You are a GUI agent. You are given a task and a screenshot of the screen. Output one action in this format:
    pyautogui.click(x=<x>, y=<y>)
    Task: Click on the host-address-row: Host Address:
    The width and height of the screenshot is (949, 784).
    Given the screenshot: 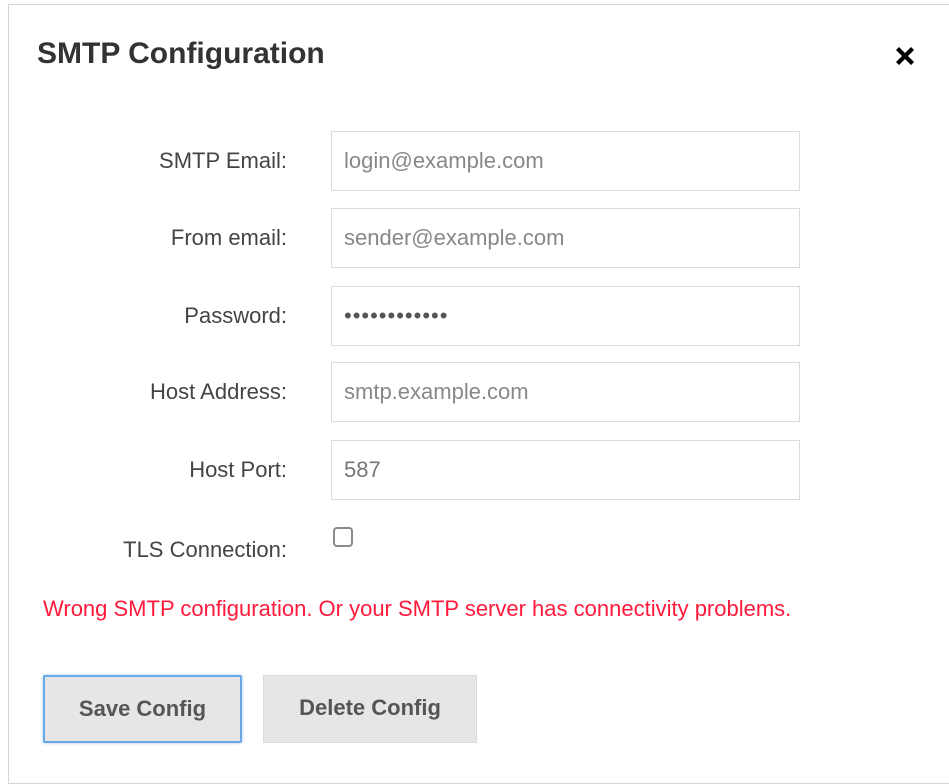 What is the action you would take?
    pyautogui.click(x=474, y=392)
    